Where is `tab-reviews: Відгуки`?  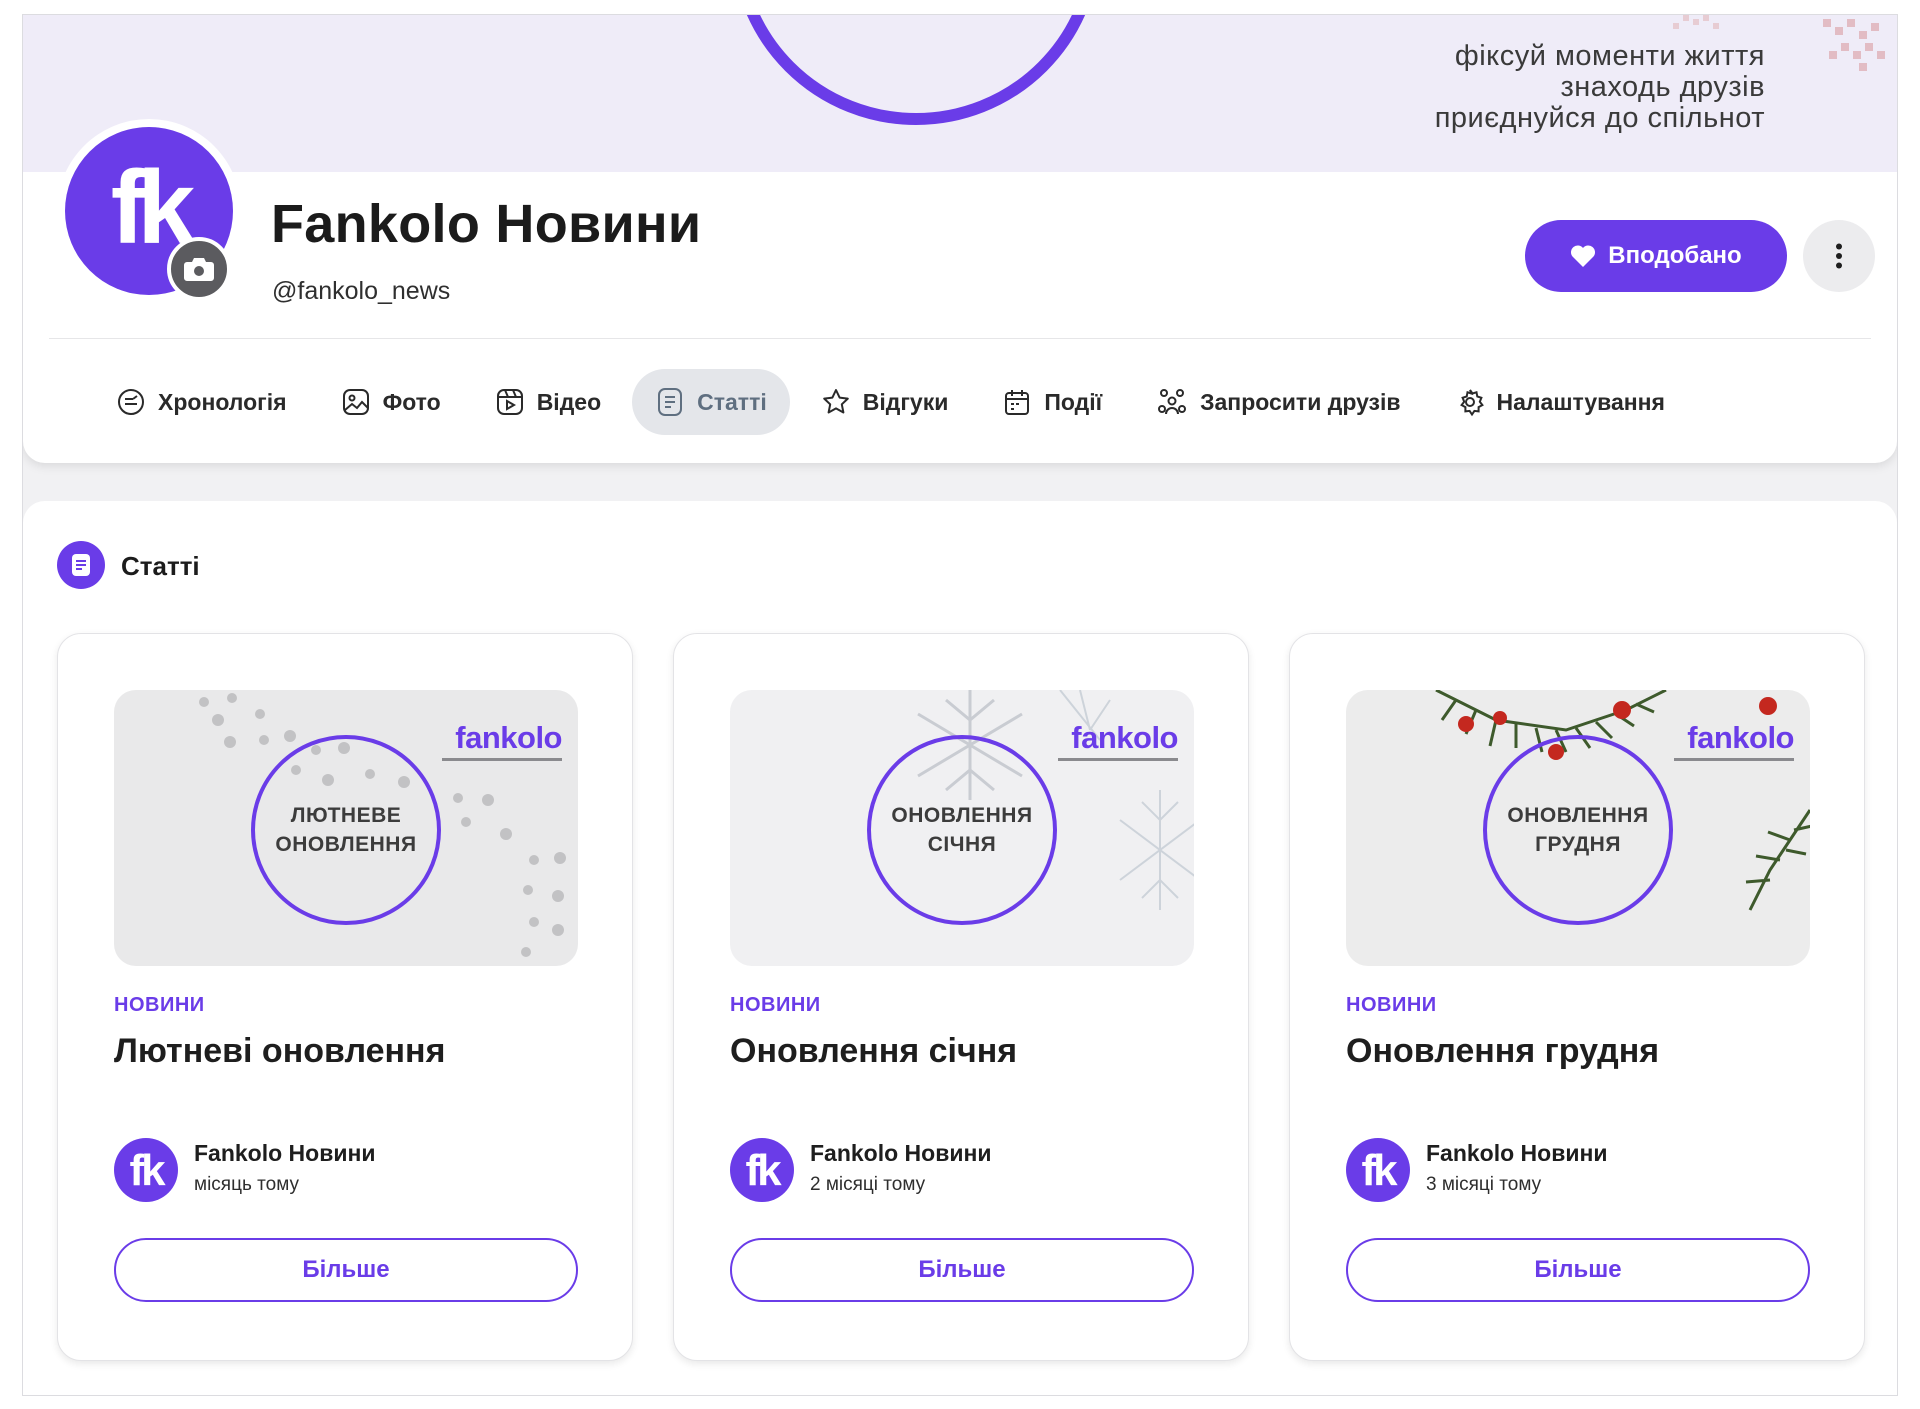
tab-reviews: Відгуки is located at coordinates (885, 402).